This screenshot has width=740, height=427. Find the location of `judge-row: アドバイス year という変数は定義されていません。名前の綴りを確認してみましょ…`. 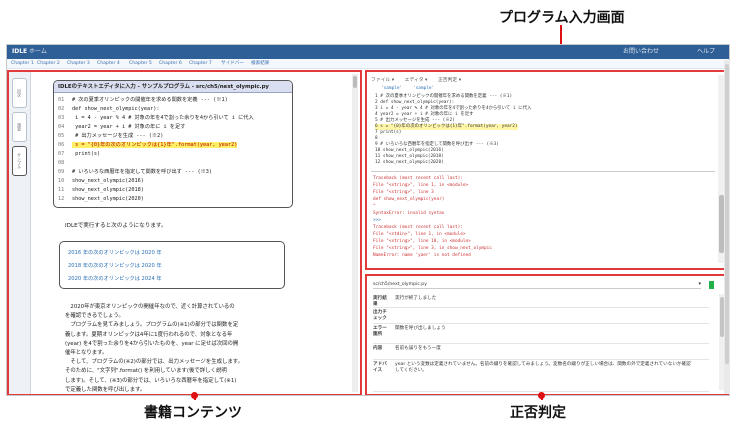

judge-row: アドバイス year という変数は定義されていません。名前の綴りを確認してみましょ… is located at coordinates (541, 376).